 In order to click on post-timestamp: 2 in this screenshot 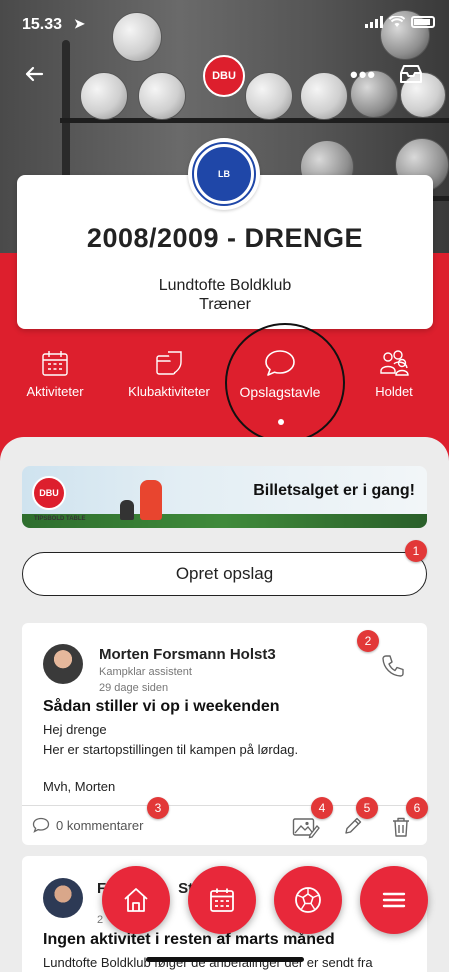, I will do `click(100, 920)`.